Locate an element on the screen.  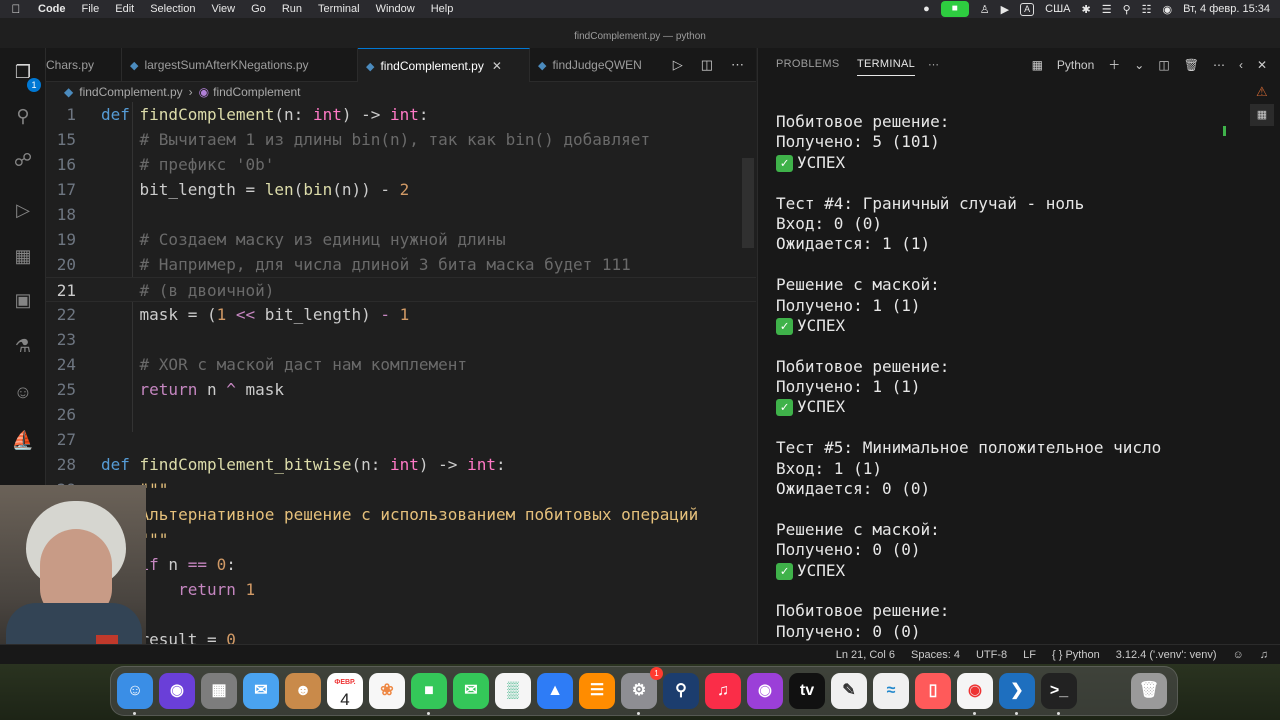
indentation: Spaces: 4 is located at coordinates (935, 655).